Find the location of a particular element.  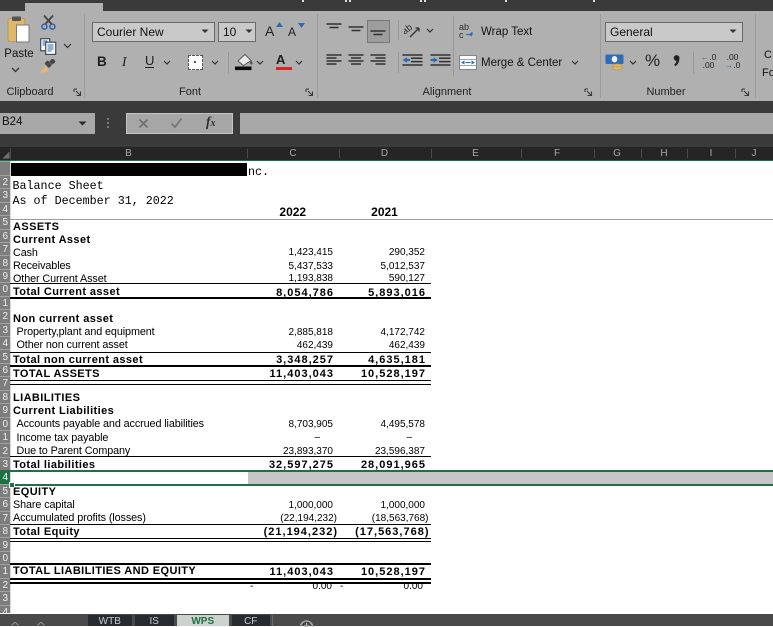

svg-text: ab is located at coordinates (409, 29).